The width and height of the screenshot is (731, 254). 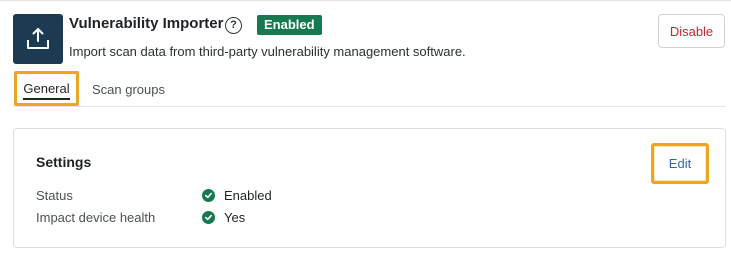 I want to click on help-icon: ?, so click(x=233, y=25).